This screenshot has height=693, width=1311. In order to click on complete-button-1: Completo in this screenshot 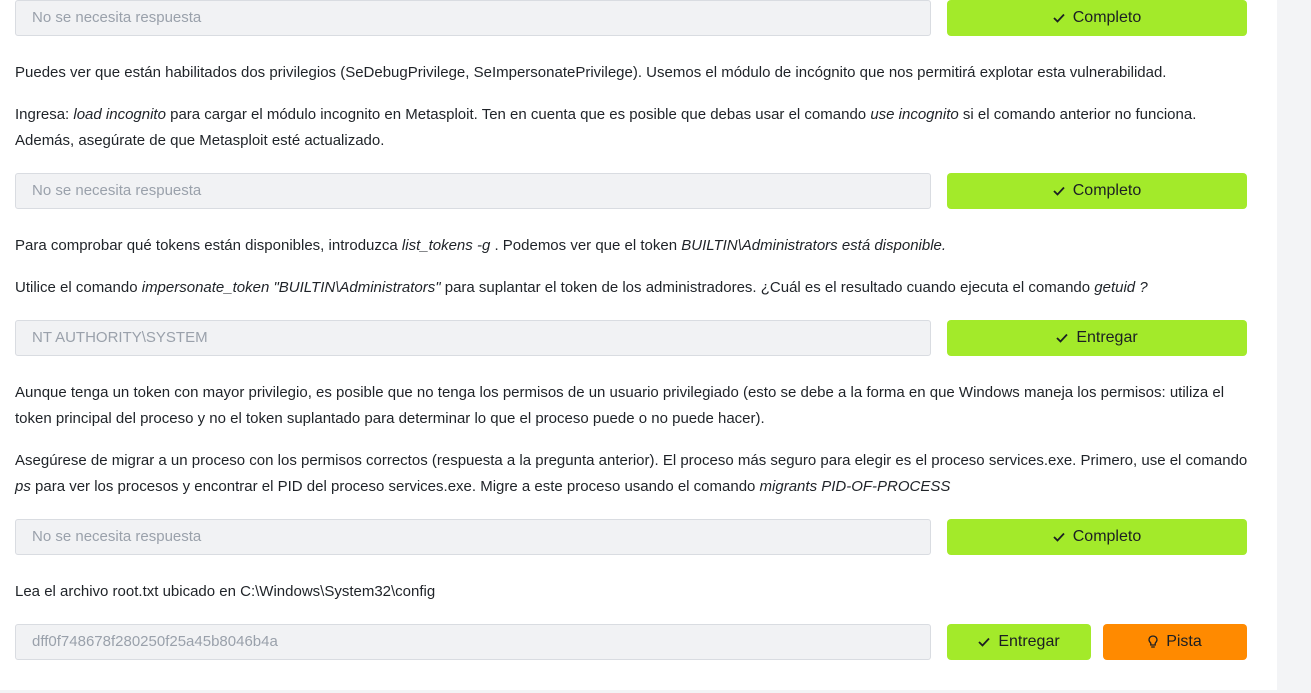, I will do `click(1097, 18)`.